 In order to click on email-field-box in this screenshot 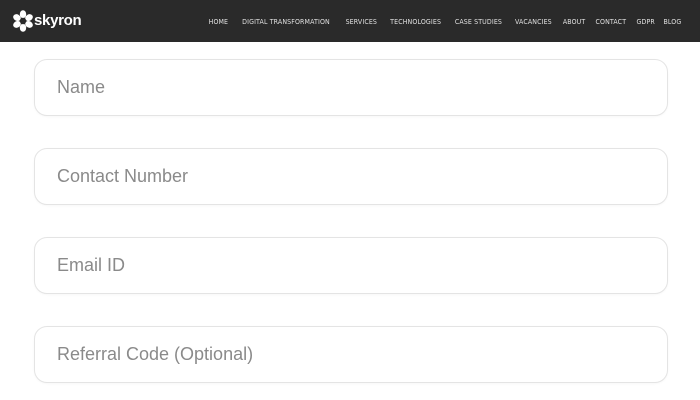, I will do `click(351, 265)`.